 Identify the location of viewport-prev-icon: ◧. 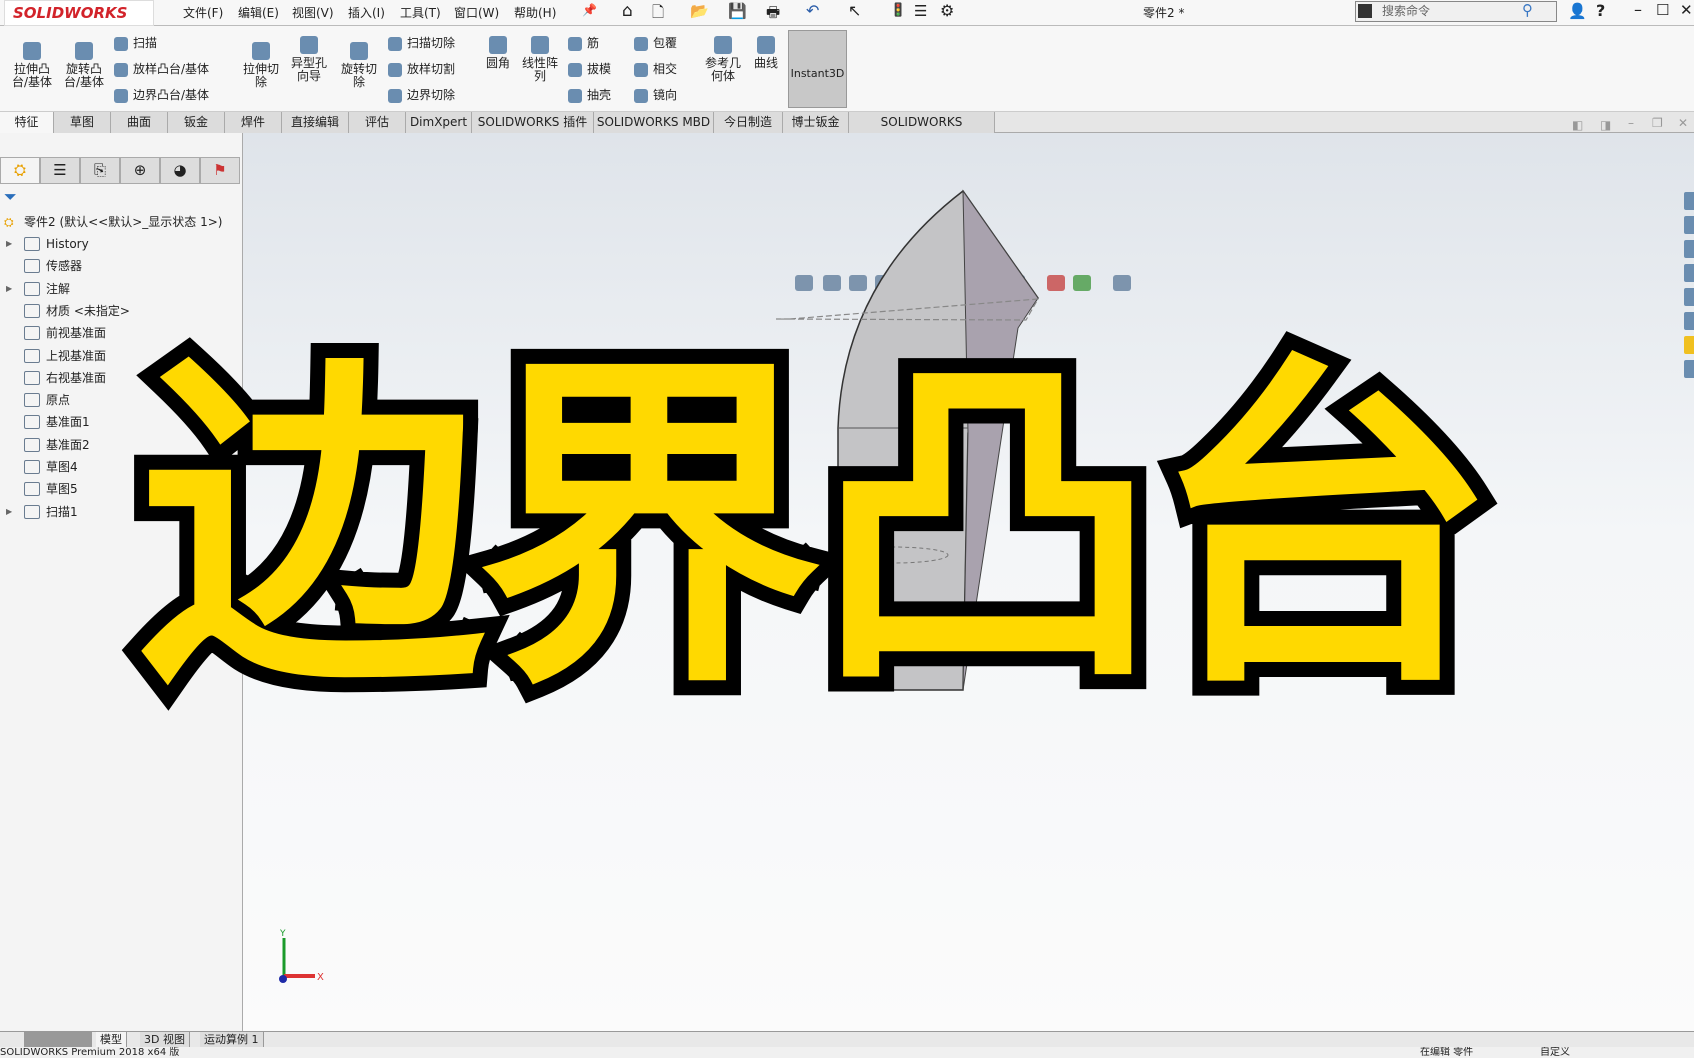
(1577, 125).